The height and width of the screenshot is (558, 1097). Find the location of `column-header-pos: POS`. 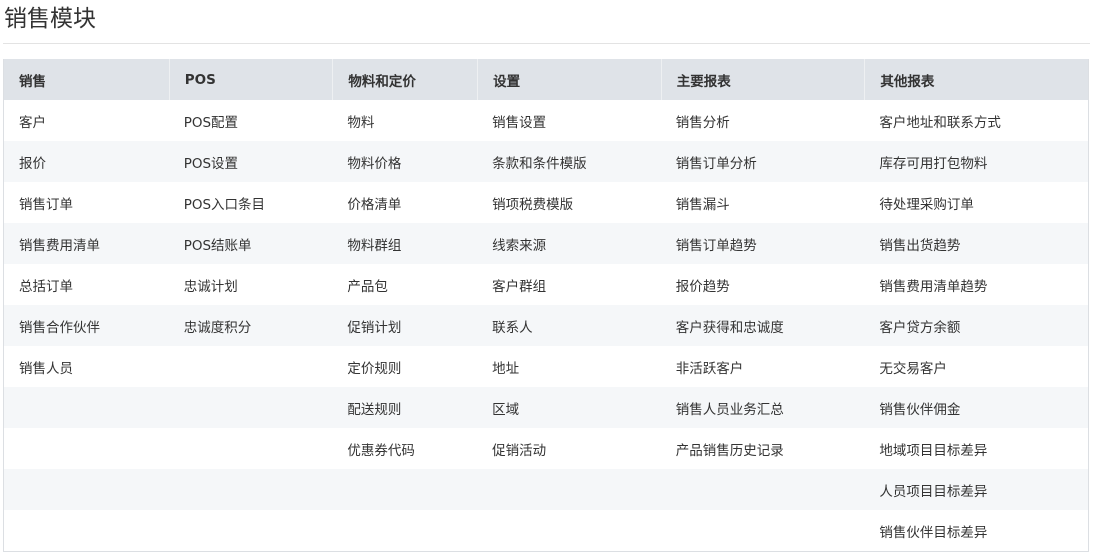

column-header-pos: POS is located at coordinates (250, 79).